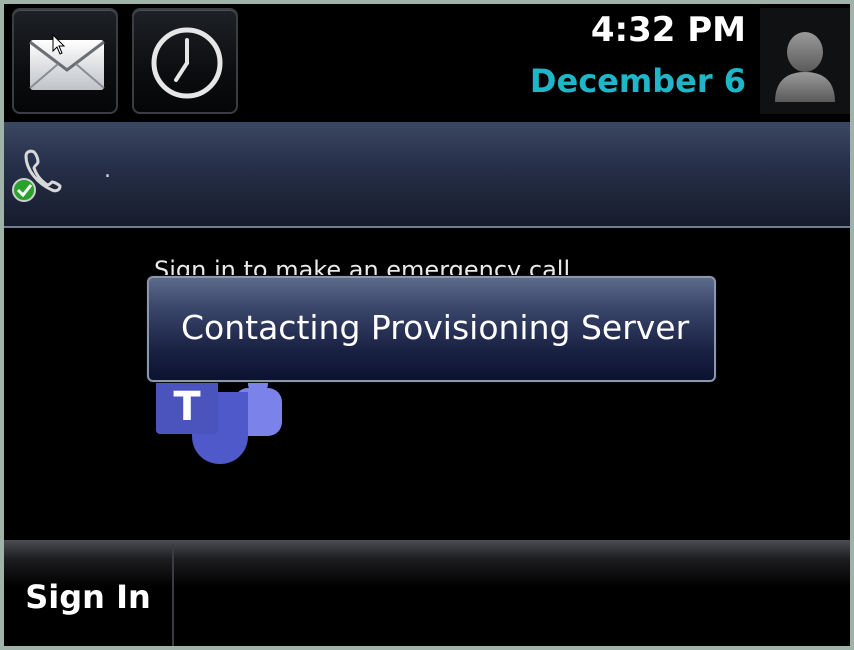 The width and height of the screenshot is (854, 650). Describe the element at coordinates (435, 327) in the screenshot. I see `popup-message: Contacting Provisioning Server` at that location.